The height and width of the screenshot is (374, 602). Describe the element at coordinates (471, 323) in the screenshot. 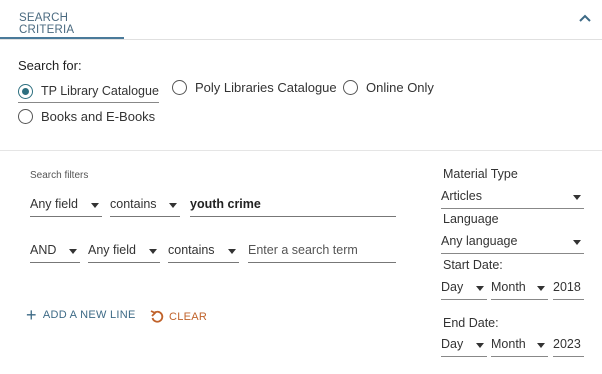

I see `end-date-label: End Date:` at that location.